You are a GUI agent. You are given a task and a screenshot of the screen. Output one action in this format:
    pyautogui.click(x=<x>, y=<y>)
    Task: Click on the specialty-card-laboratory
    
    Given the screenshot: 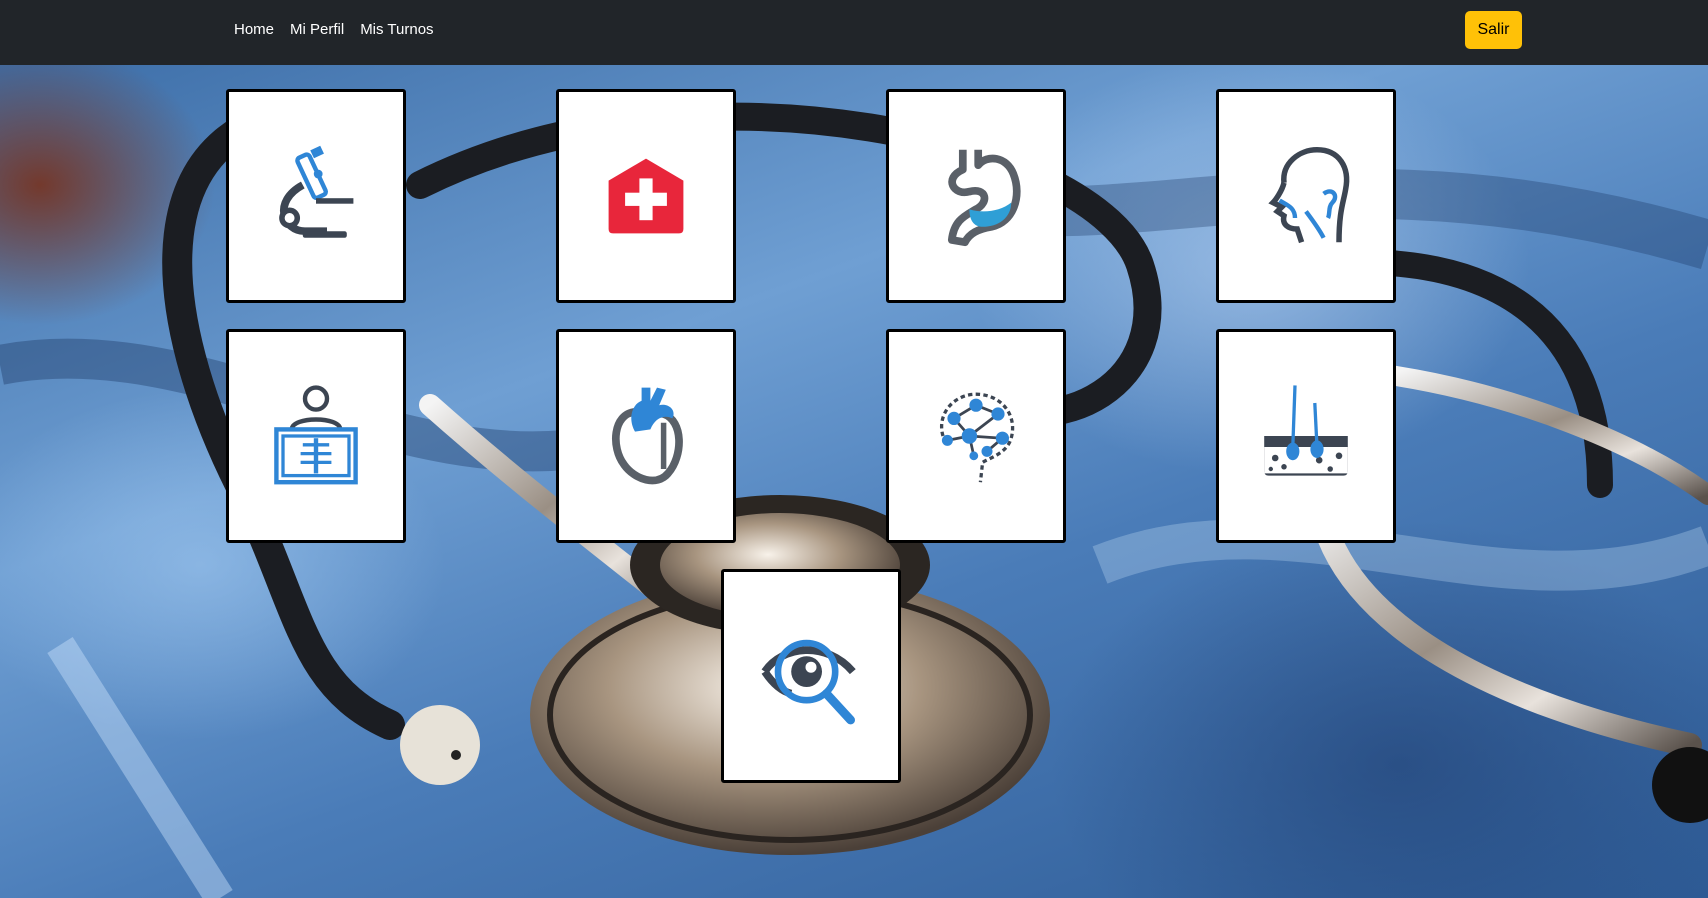 What is the action you would take?
    pyautogui.click(x=316, y=196)
    